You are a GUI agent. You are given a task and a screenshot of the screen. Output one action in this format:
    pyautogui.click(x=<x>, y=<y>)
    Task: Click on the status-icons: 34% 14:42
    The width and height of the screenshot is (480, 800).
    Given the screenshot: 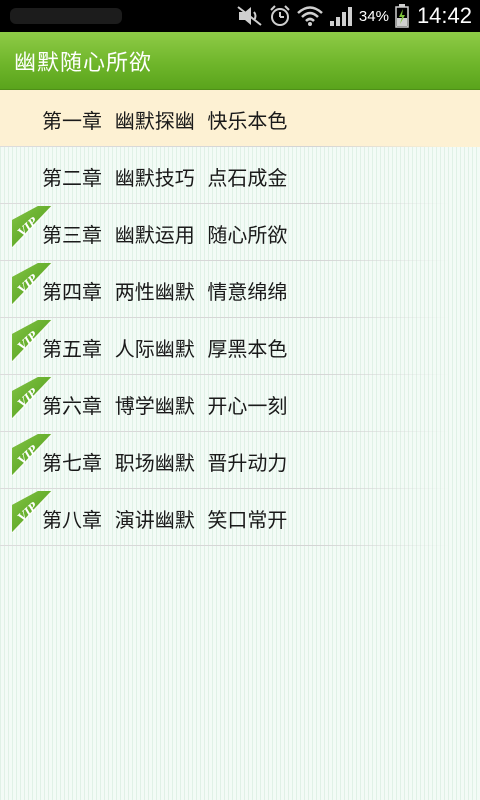 What is the action you would take?
    pyautogui.click(x=358, y=16)
    